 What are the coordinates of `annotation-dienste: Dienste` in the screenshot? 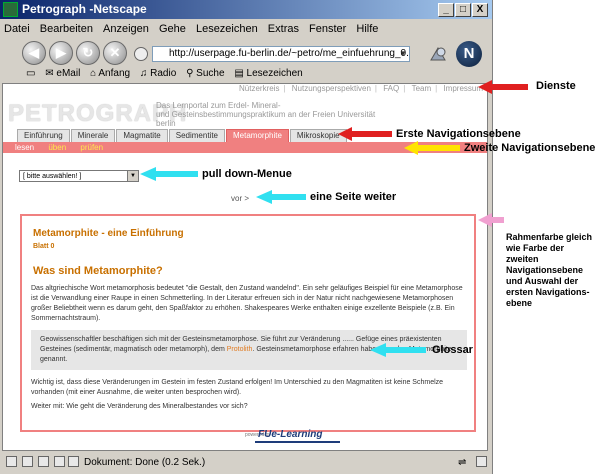 It's located at (556, 86).